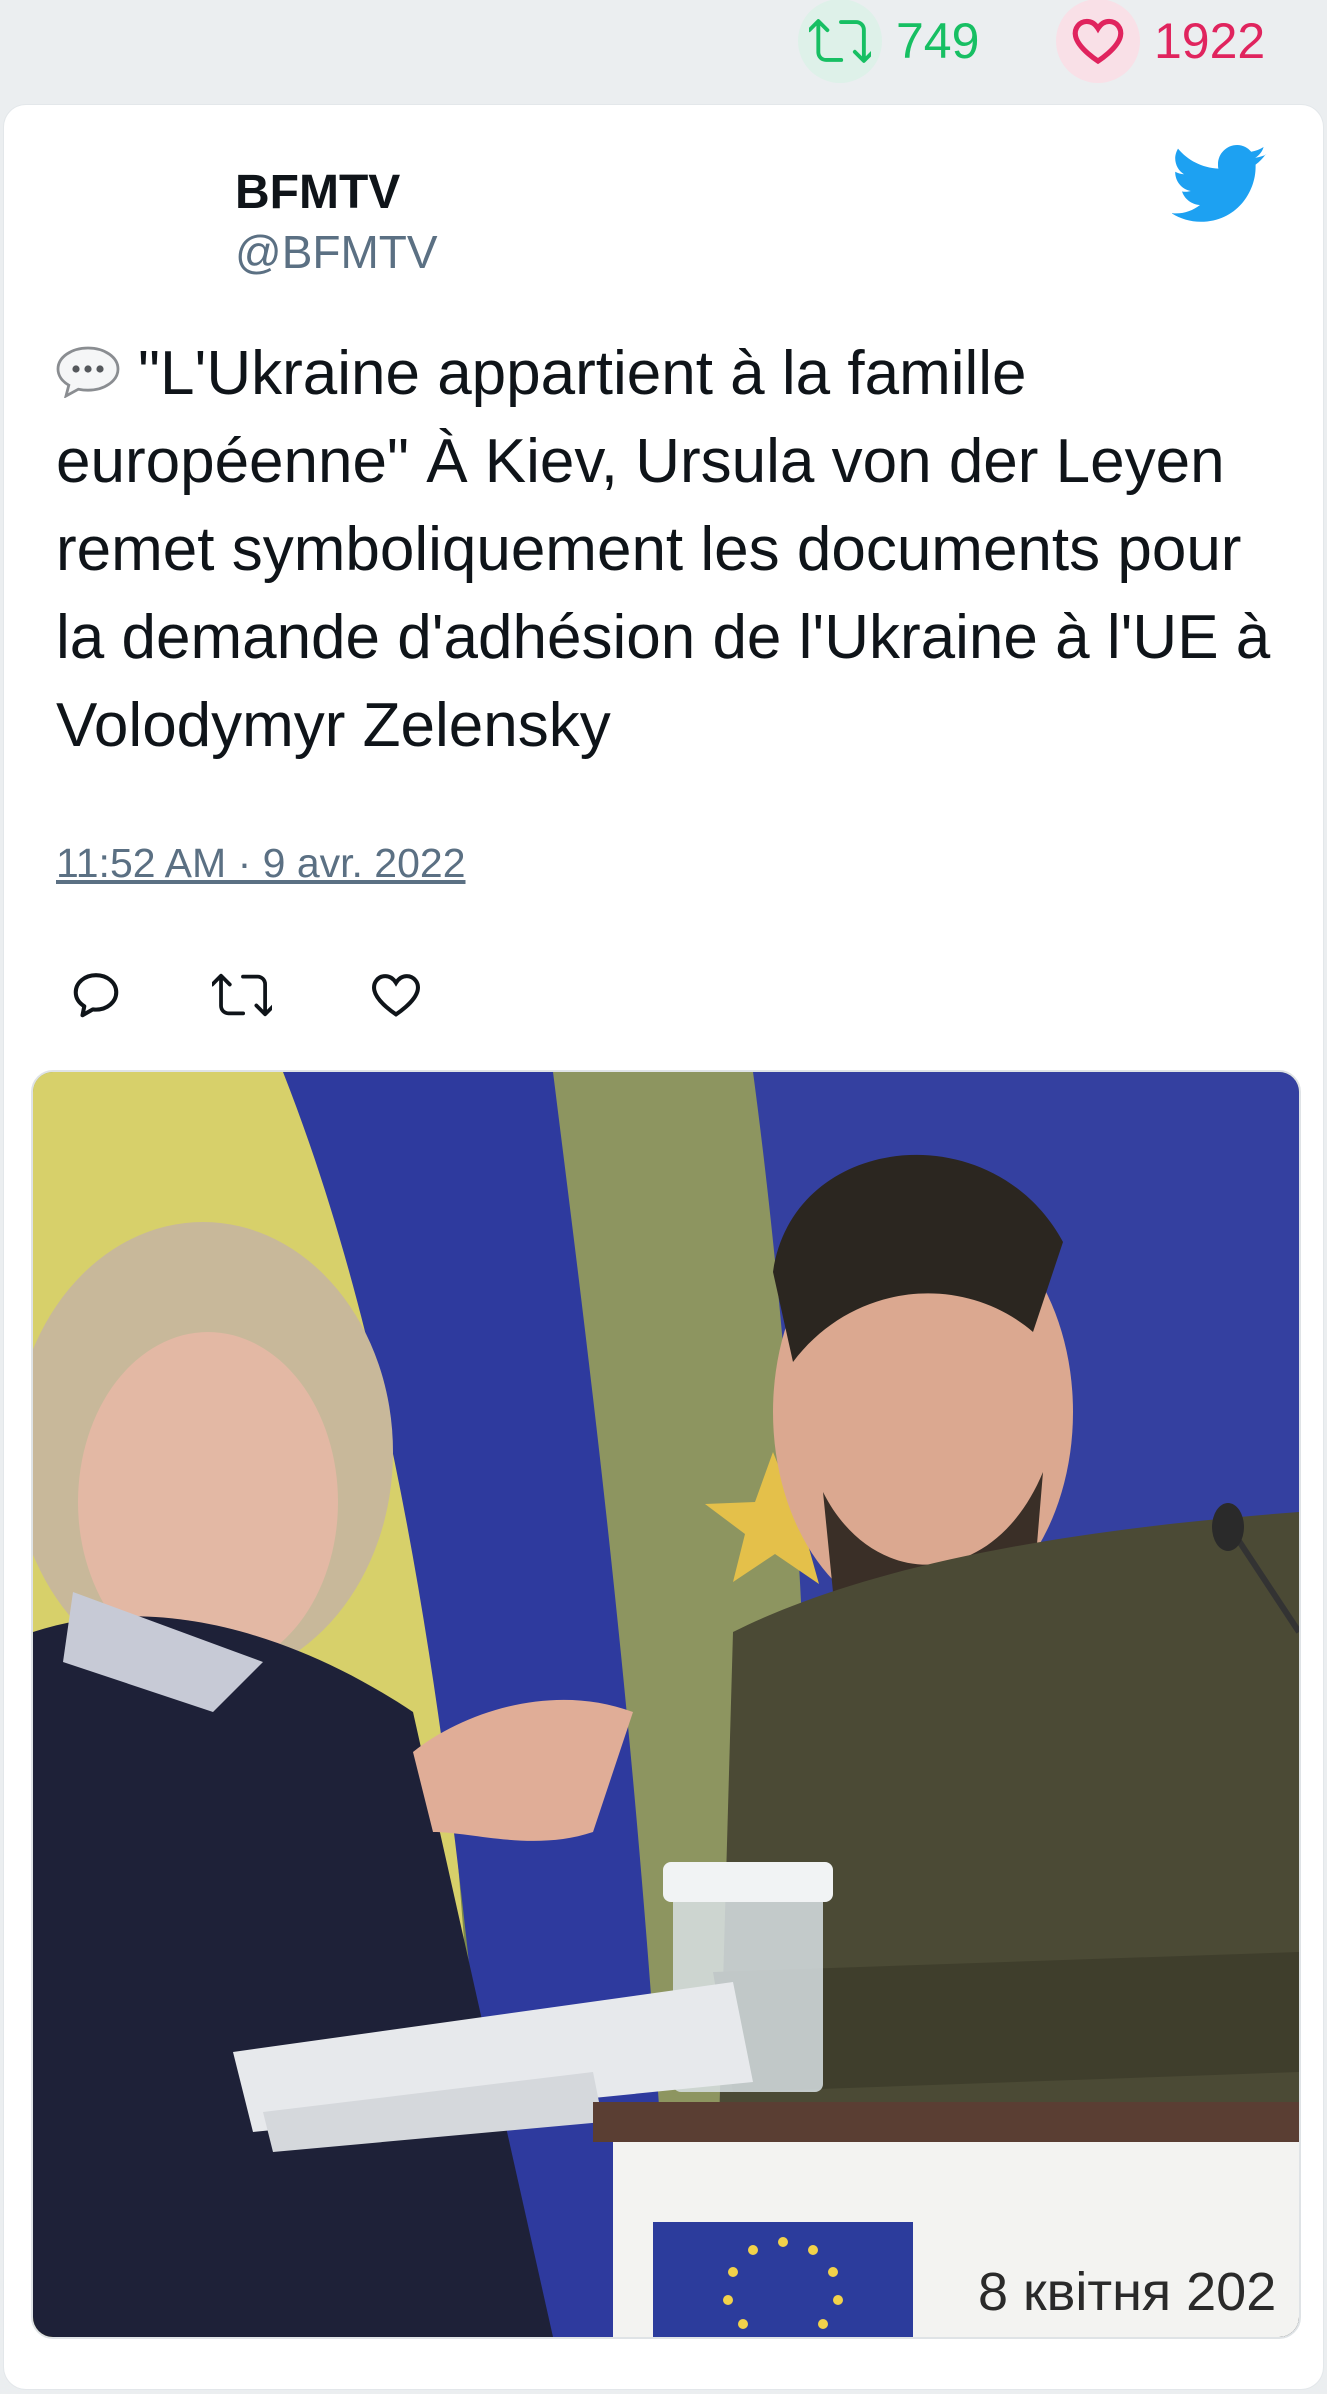  Describe the element at coordinates (889, 41) in the screenshot. I see `retweet-stat: 749` at that location.